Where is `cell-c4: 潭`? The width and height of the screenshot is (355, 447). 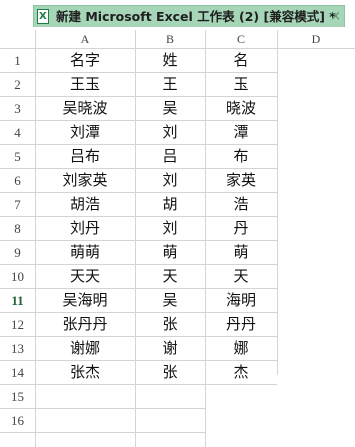 cell-c4: 潭 is located at coordinates (241, 132).